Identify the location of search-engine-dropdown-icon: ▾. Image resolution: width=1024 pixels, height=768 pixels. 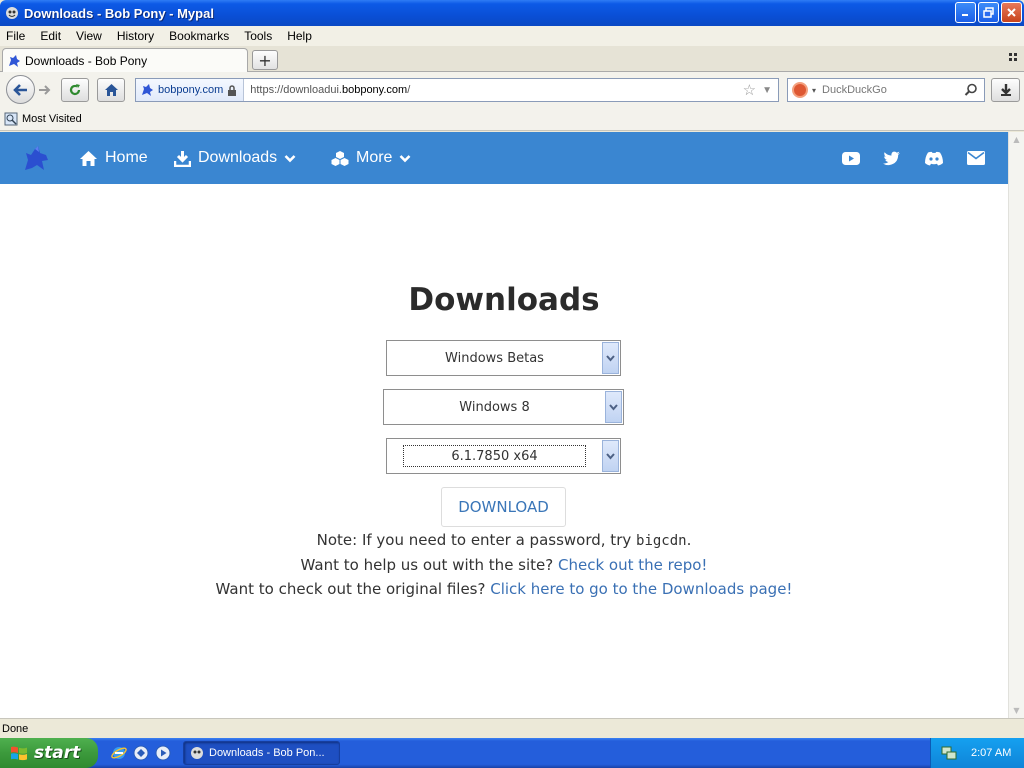
(814, 90).